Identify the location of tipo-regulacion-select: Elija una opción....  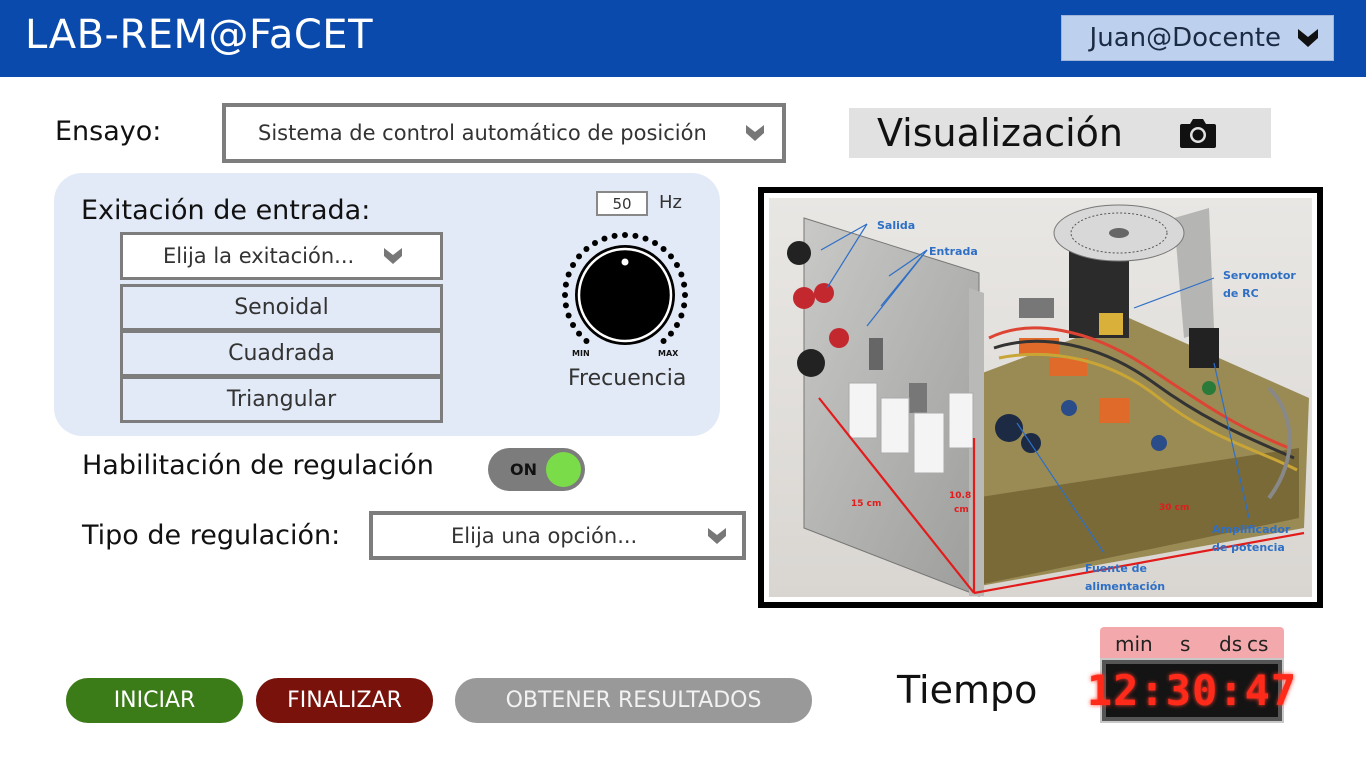
(557, 535).